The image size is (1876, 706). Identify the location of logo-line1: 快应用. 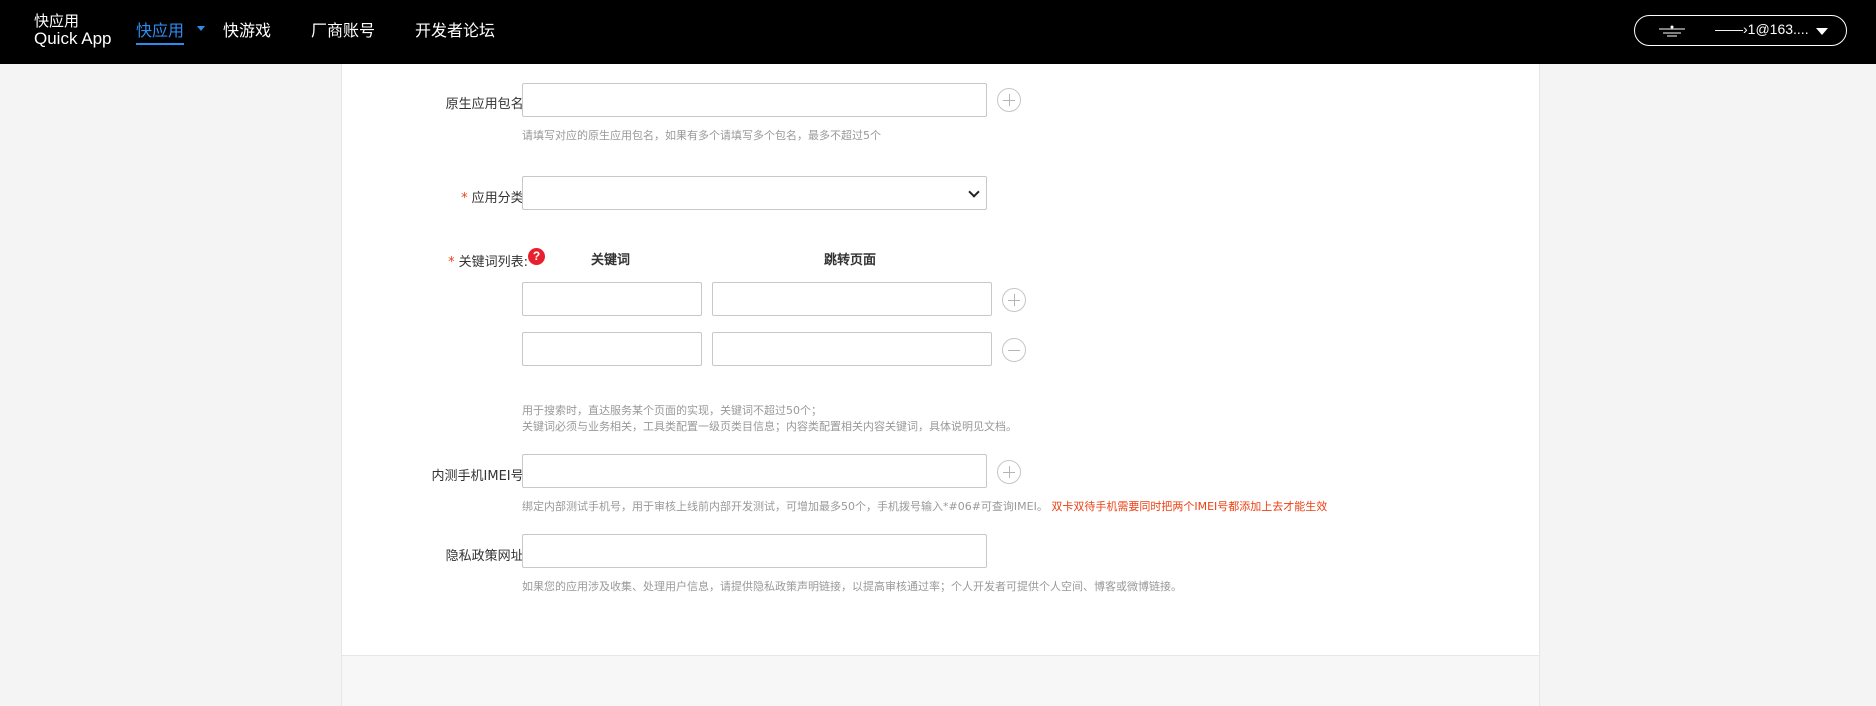
(57, 21).